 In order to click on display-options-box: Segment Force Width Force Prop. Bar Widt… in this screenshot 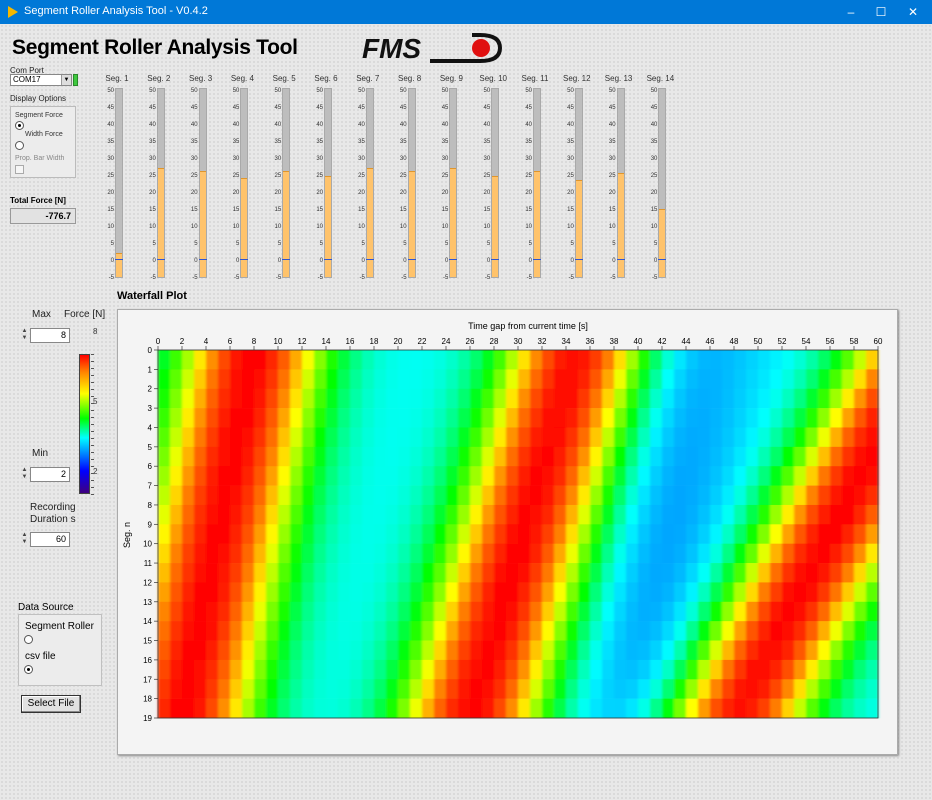, I will do `click(43, 142)`.